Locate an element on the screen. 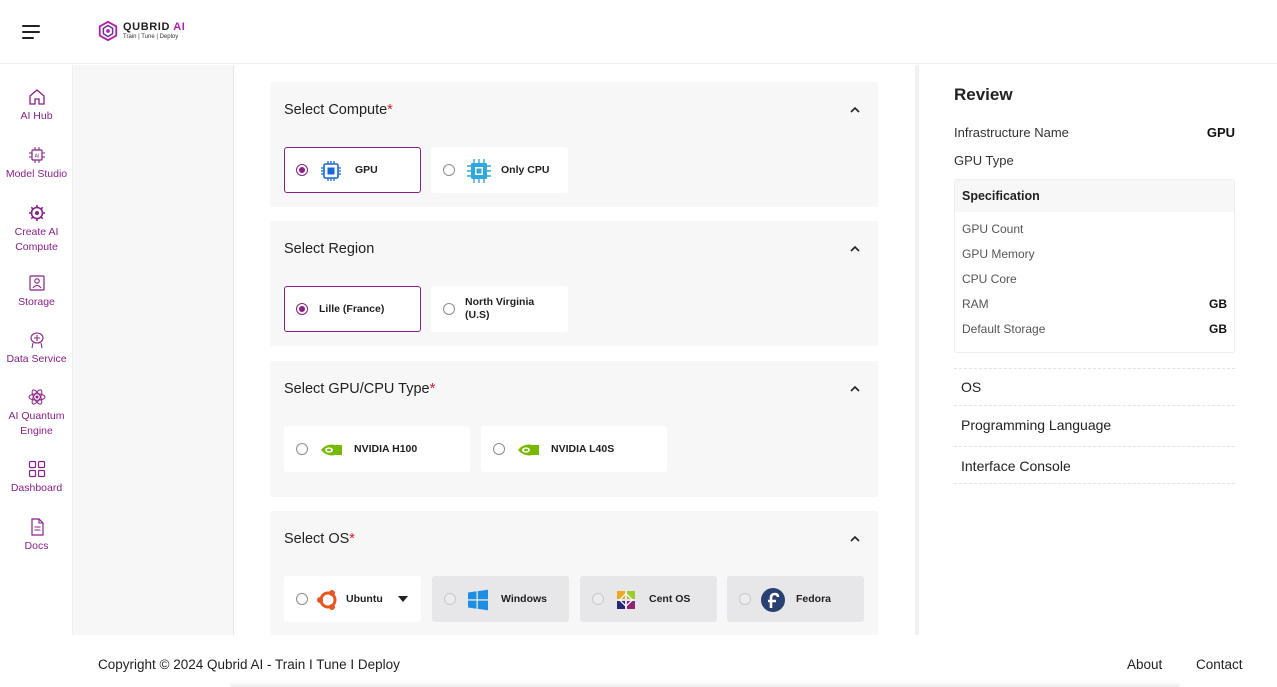  atom-icon is located at coordinates (36, 397).